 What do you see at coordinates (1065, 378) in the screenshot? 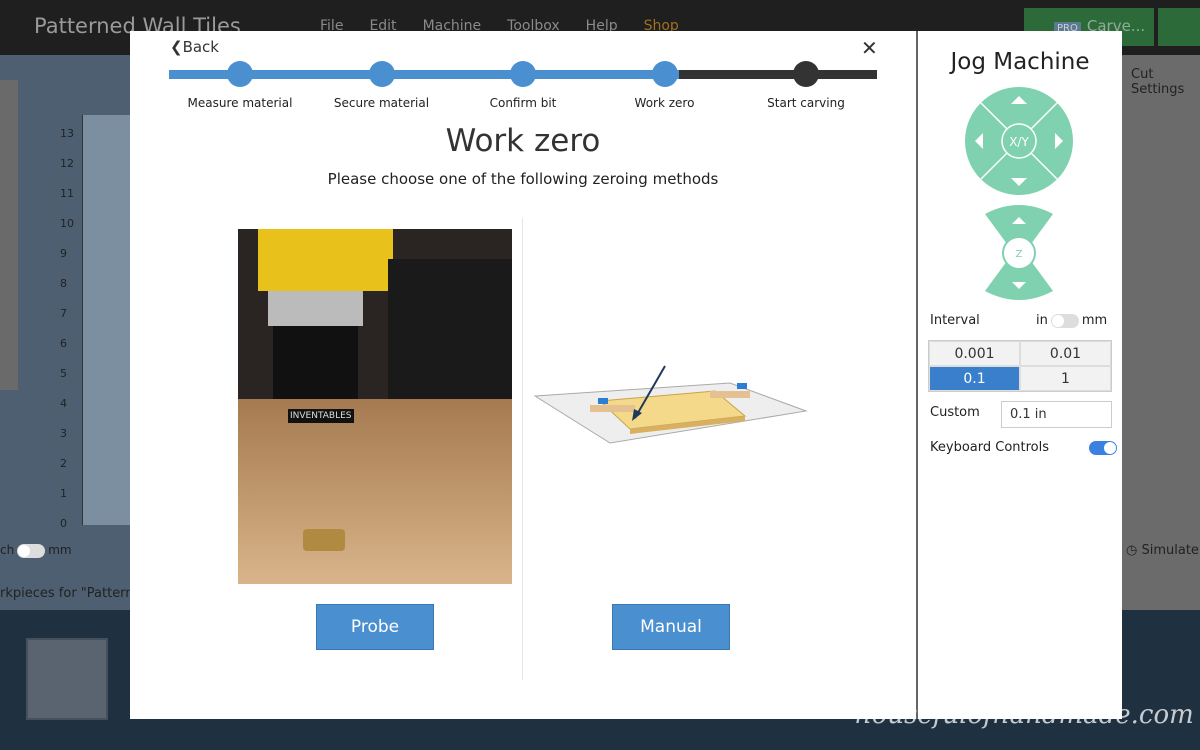
I see `interval-option: 1` at bounding box center [1065, 378].